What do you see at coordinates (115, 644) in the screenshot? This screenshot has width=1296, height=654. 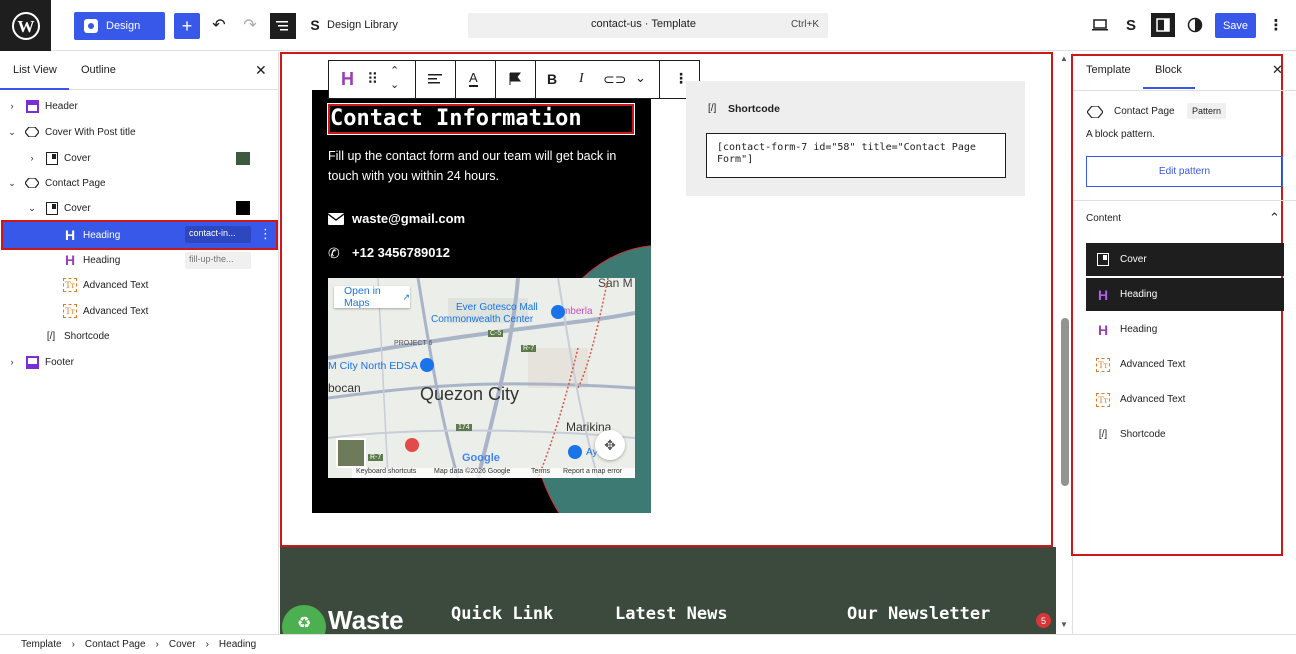 I see `breadcrumb-item: Contact Page` at bounding box center [115, 644].